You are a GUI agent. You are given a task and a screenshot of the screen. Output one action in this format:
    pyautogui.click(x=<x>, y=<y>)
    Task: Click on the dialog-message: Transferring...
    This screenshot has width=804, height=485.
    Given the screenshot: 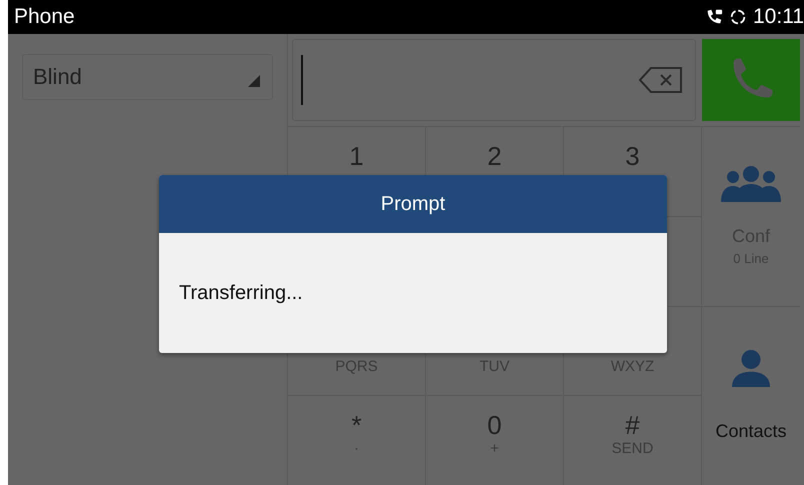 What is the action you would take?
    pyautogui.click(x=241, y=293)
    